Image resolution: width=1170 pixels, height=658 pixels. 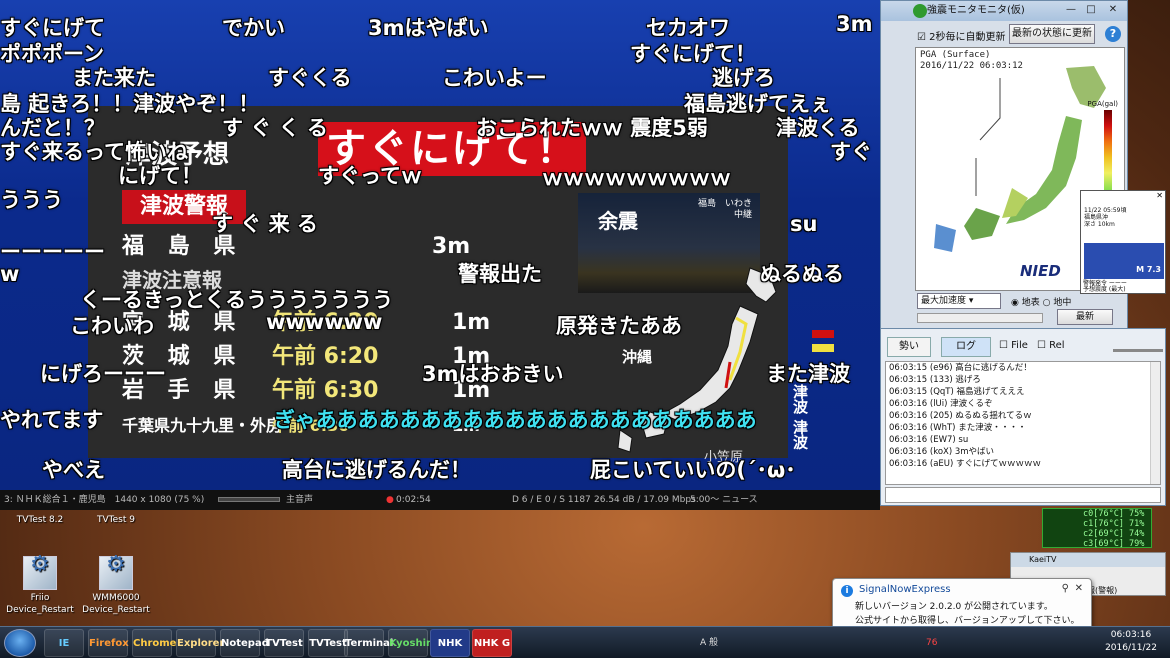 I want to click on auto-update-checkbox: ☑ 2秒毎に自動更新, so click(x=961, y=35).